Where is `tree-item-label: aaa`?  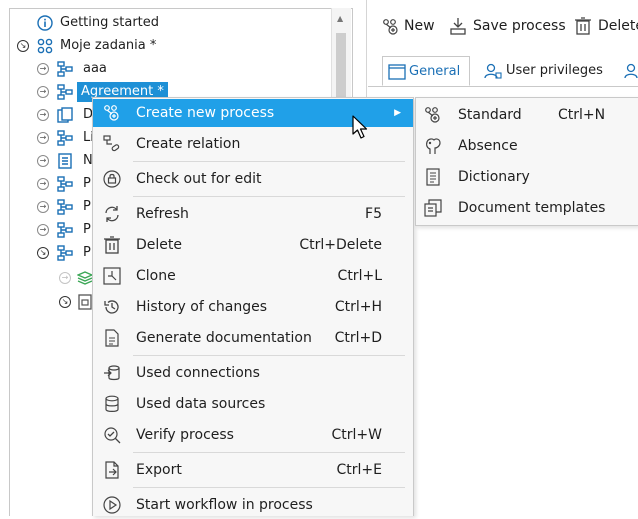 tree-item-label: aaa is located at coordinates (95, 68).